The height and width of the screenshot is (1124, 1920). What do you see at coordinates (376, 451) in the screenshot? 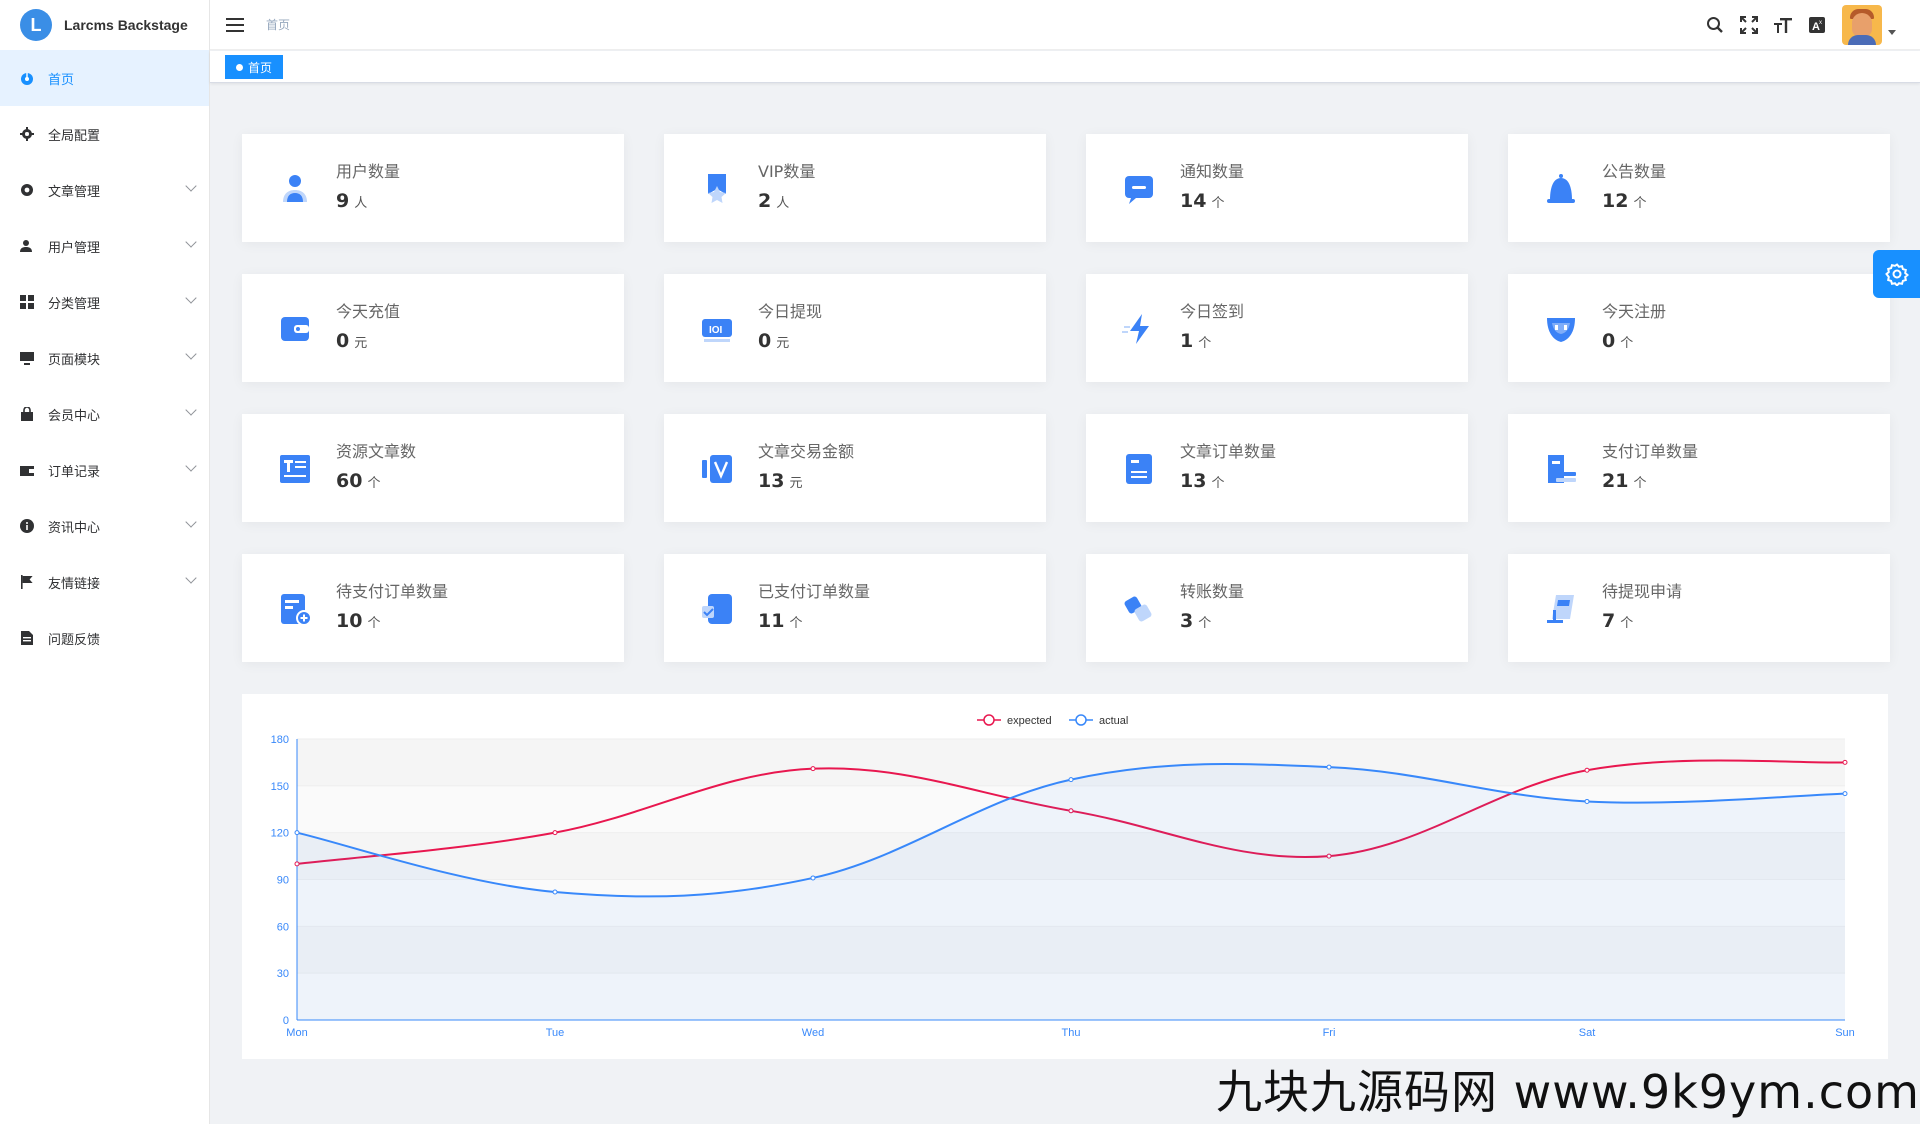
I see `stat-title: 资源文章数` at bounding box center [376, 451].